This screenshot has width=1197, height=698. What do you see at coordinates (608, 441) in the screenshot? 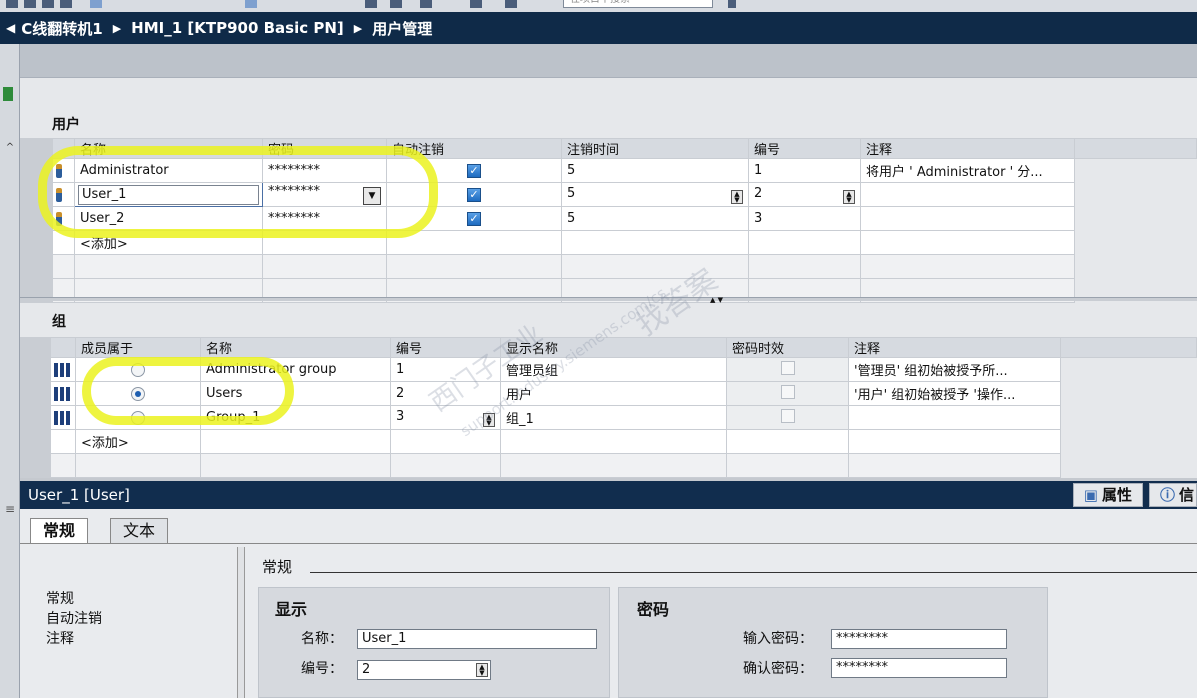
I see `add-group-row: <添加>` at bounding box center [608, 441].